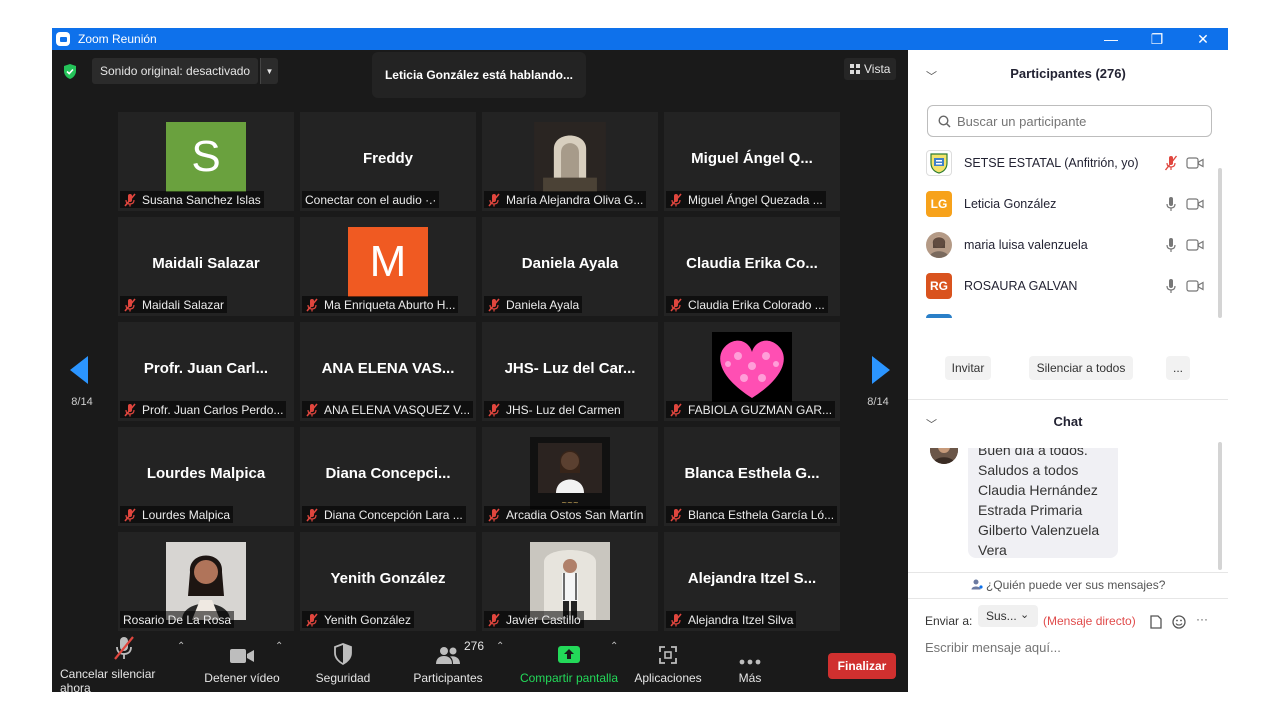  I want to click on security-button: Seguridad, so click(343, 663).